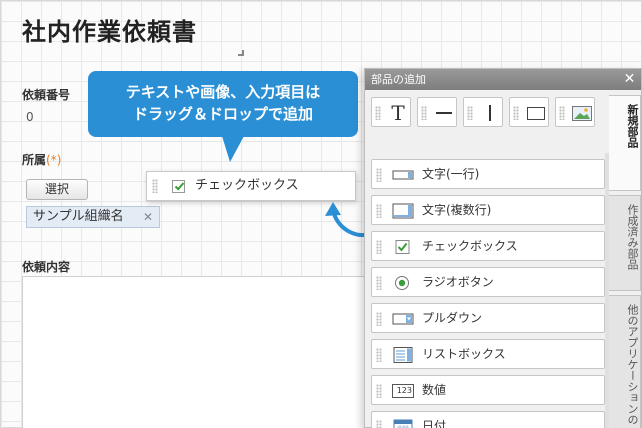 Image resolution: width=642 pixels, height=428 pixels. Describe the element at coordinates (222, 114) in the screenshot. I see `callout-line-2: ドラッグ＆ドロップで追加` at that location.